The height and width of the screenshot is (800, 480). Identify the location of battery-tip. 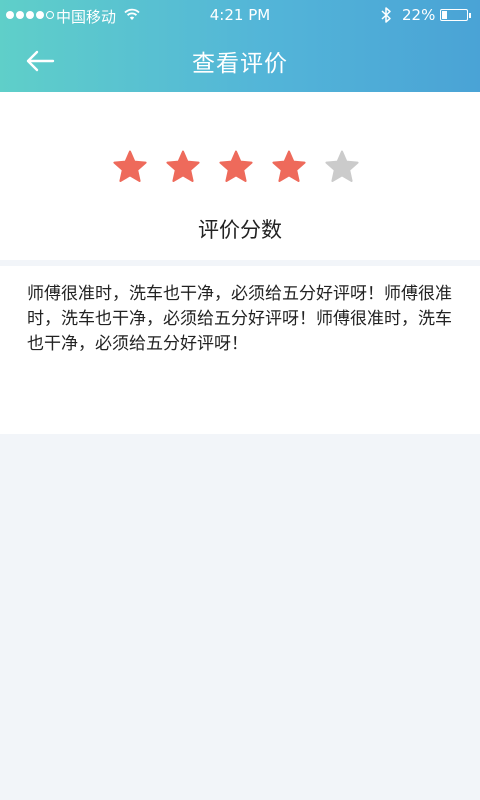
(470, 15).